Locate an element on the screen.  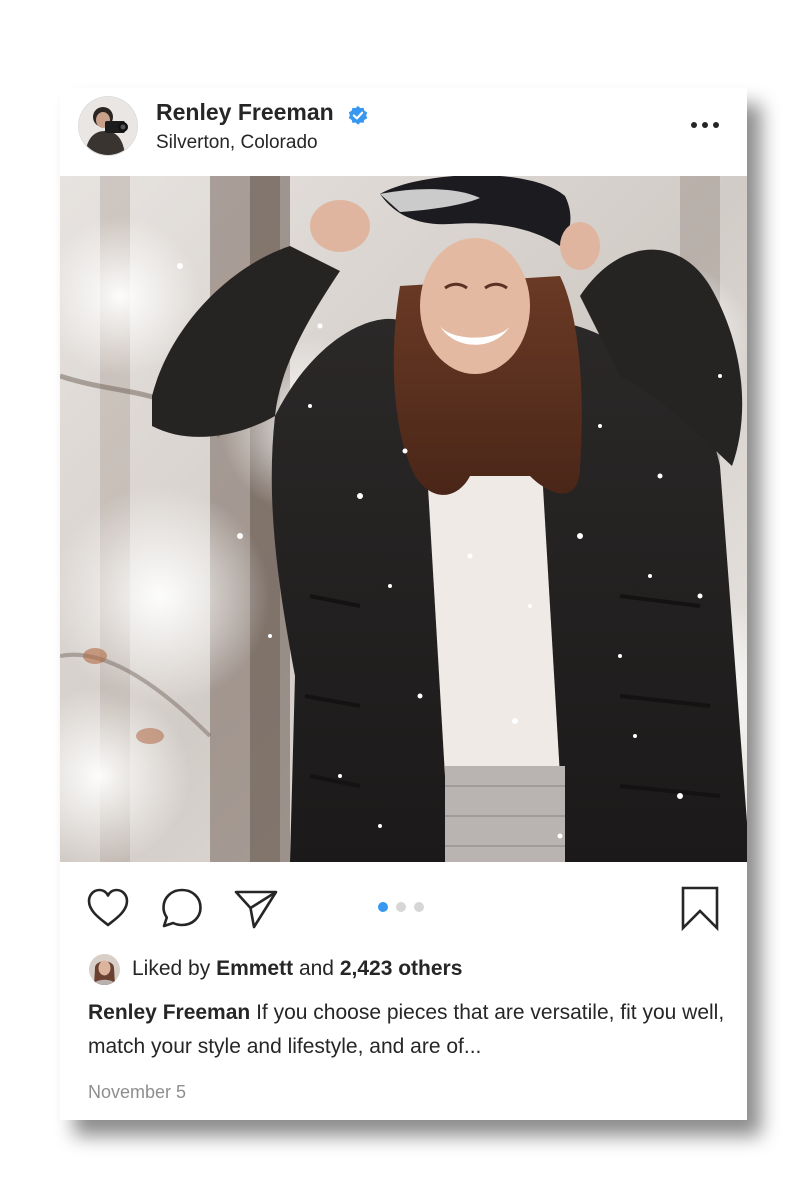
likes-summary: Liked by Emmett and 2,423 others is located at coordinates (275, 969).